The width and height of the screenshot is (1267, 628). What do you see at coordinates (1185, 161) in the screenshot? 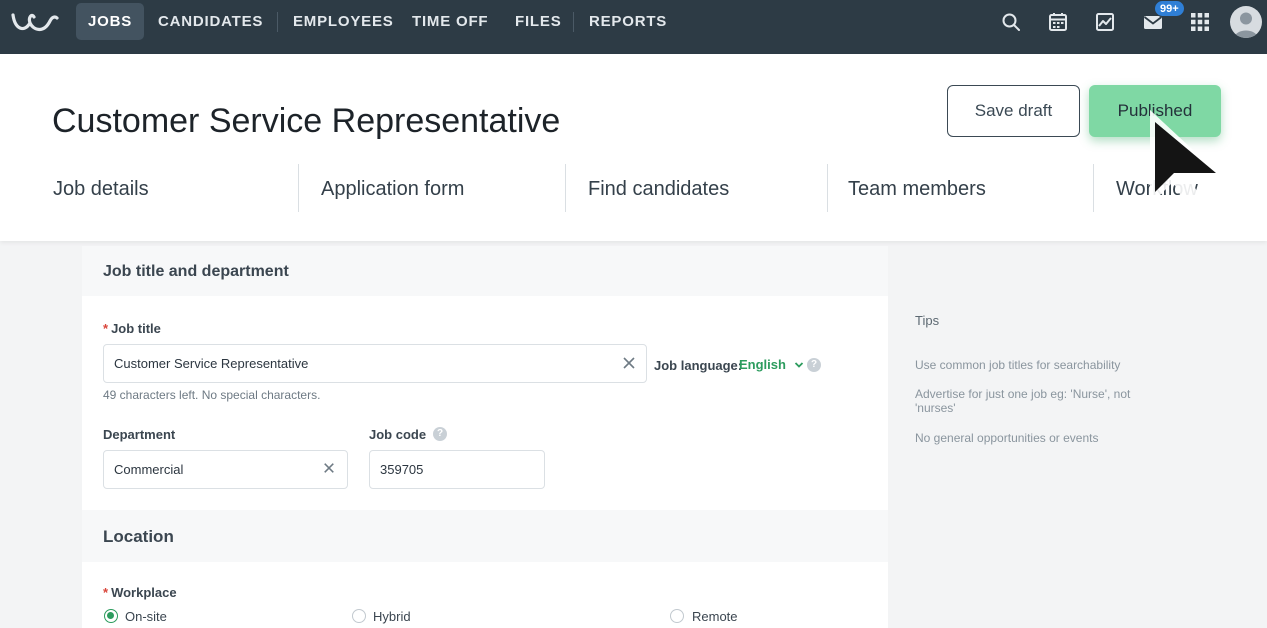
I see `mouse-pointer-icon` at bounding box center [1185, 161].